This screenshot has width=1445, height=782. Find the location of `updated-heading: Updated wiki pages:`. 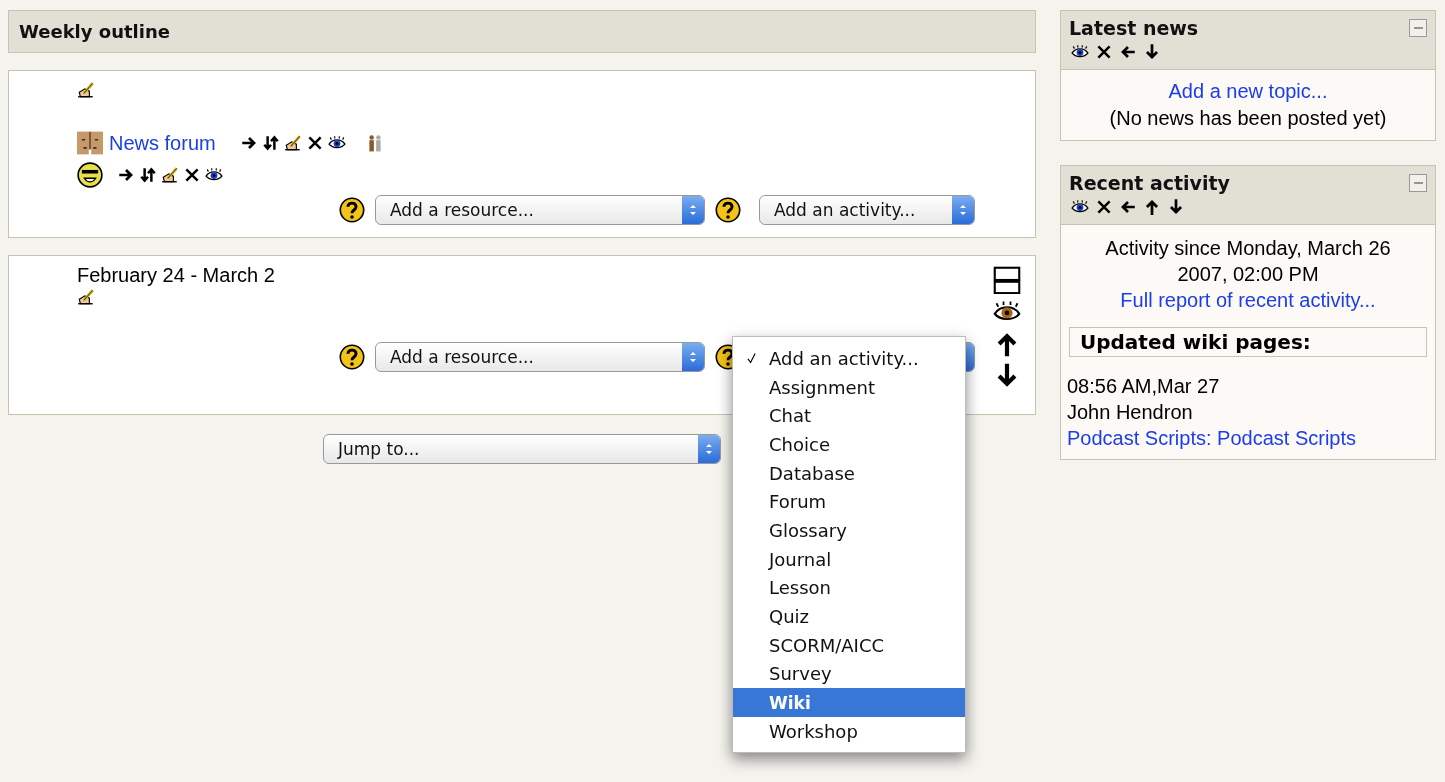

updated-heading: Updated wiki pages: is located at coordinates (1248, 342).